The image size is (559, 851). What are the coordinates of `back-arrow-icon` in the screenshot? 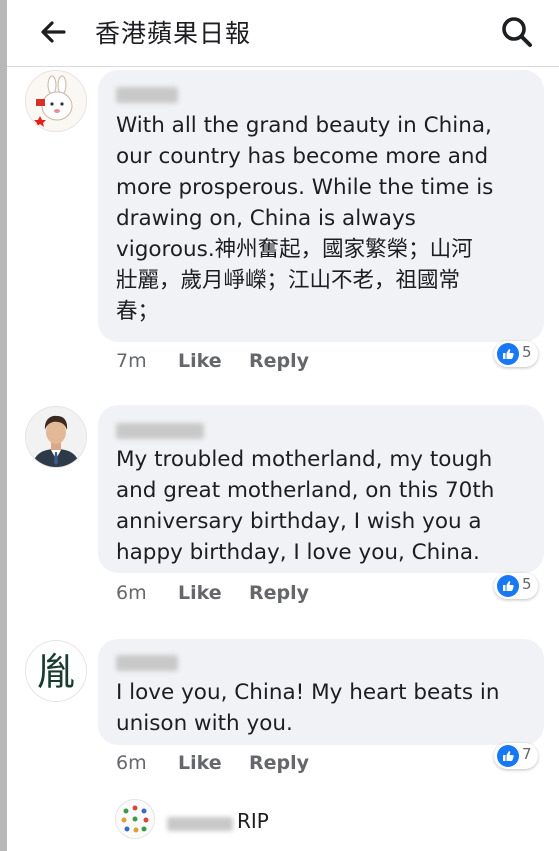 It's located at (53, 32).